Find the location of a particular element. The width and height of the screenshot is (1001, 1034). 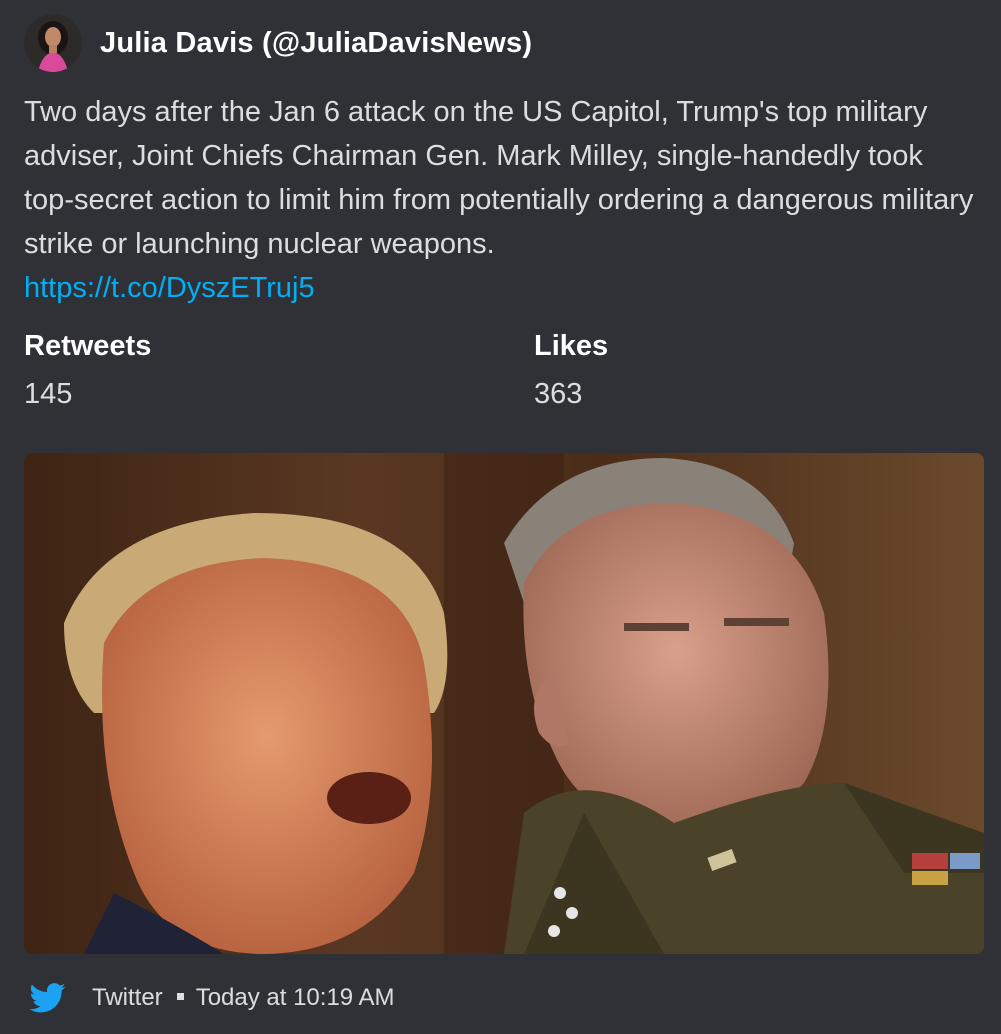

footer-source: Twitter is located at coordinates (127, 997).